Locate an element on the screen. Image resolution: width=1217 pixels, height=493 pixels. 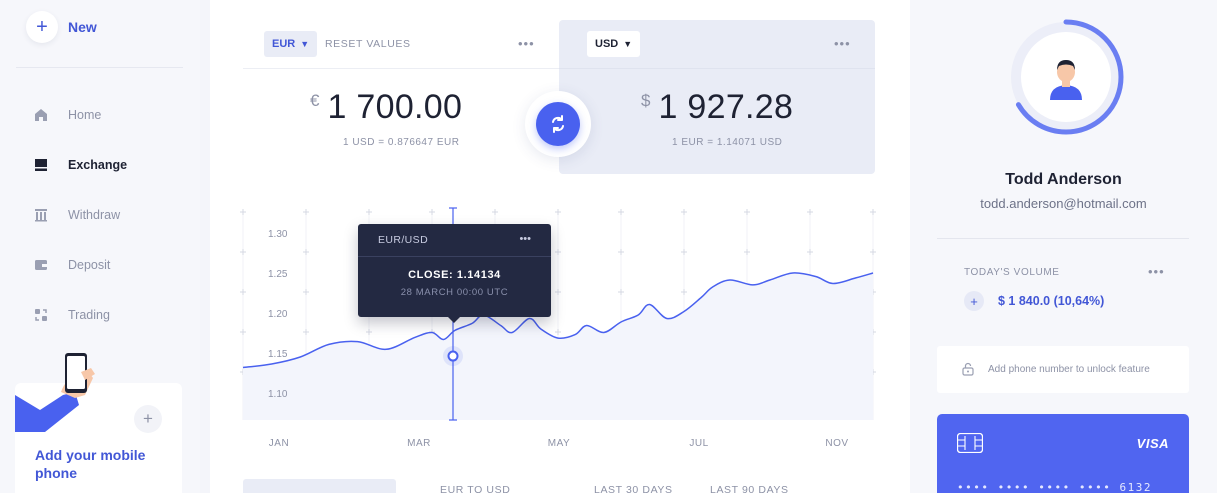
sidebar-item-label: Exchange is located at coordinates (98, 165).